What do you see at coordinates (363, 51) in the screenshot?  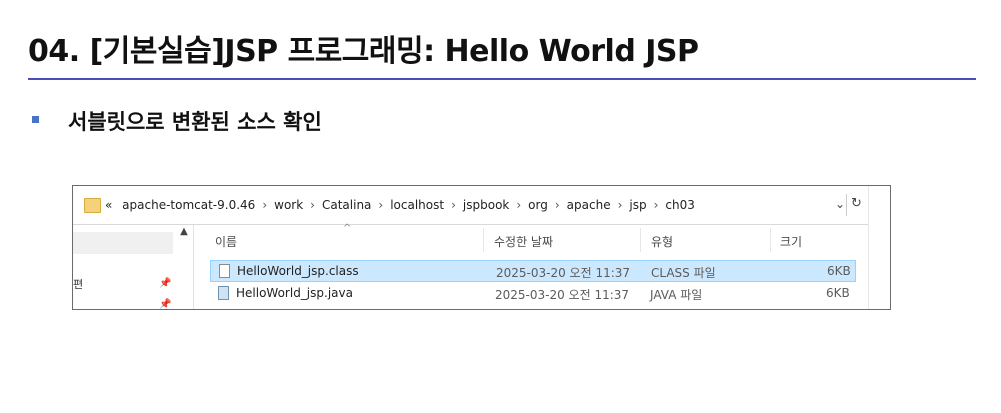 I see `slide-title: 04. [기본실습]JSP 프로그래밍: Hello World JSP` at bounding box center [363, 51].